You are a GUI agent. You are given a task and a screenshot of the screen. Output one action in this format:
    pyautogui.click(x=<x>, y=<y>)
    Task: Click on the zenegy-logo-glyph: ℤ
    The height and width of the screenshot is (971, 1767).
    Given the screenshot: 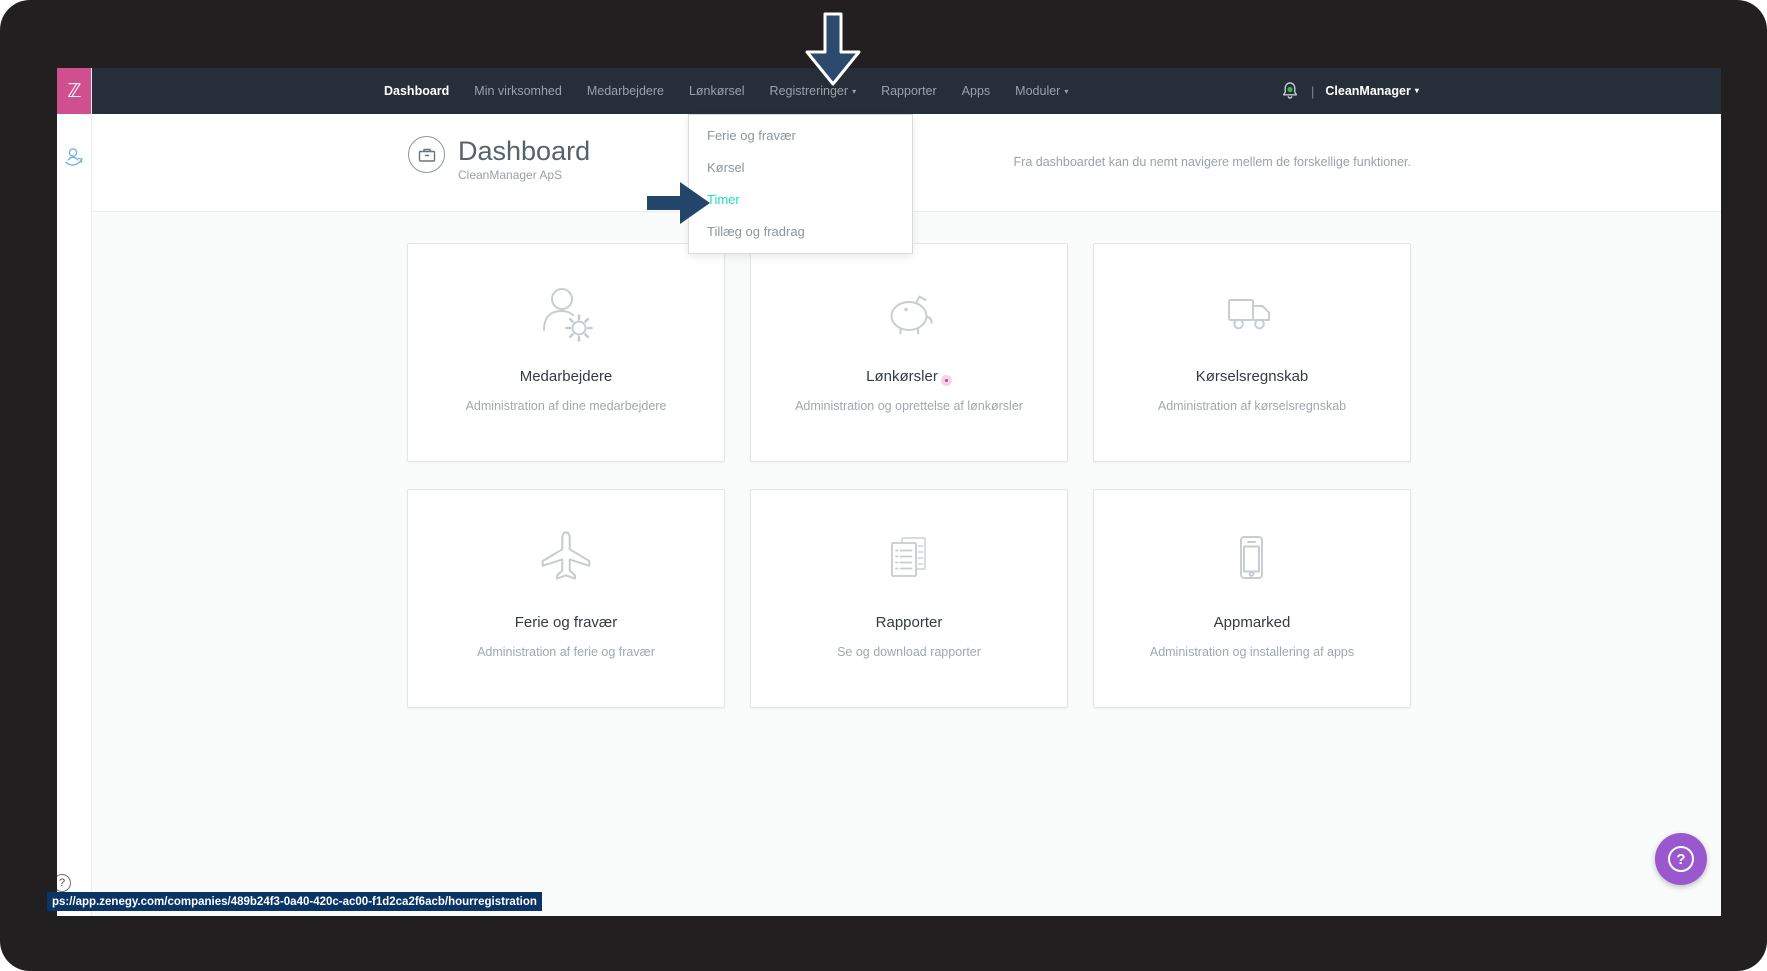 What is the action you would take?
    pyautogui.click(x=74, y=91)
    